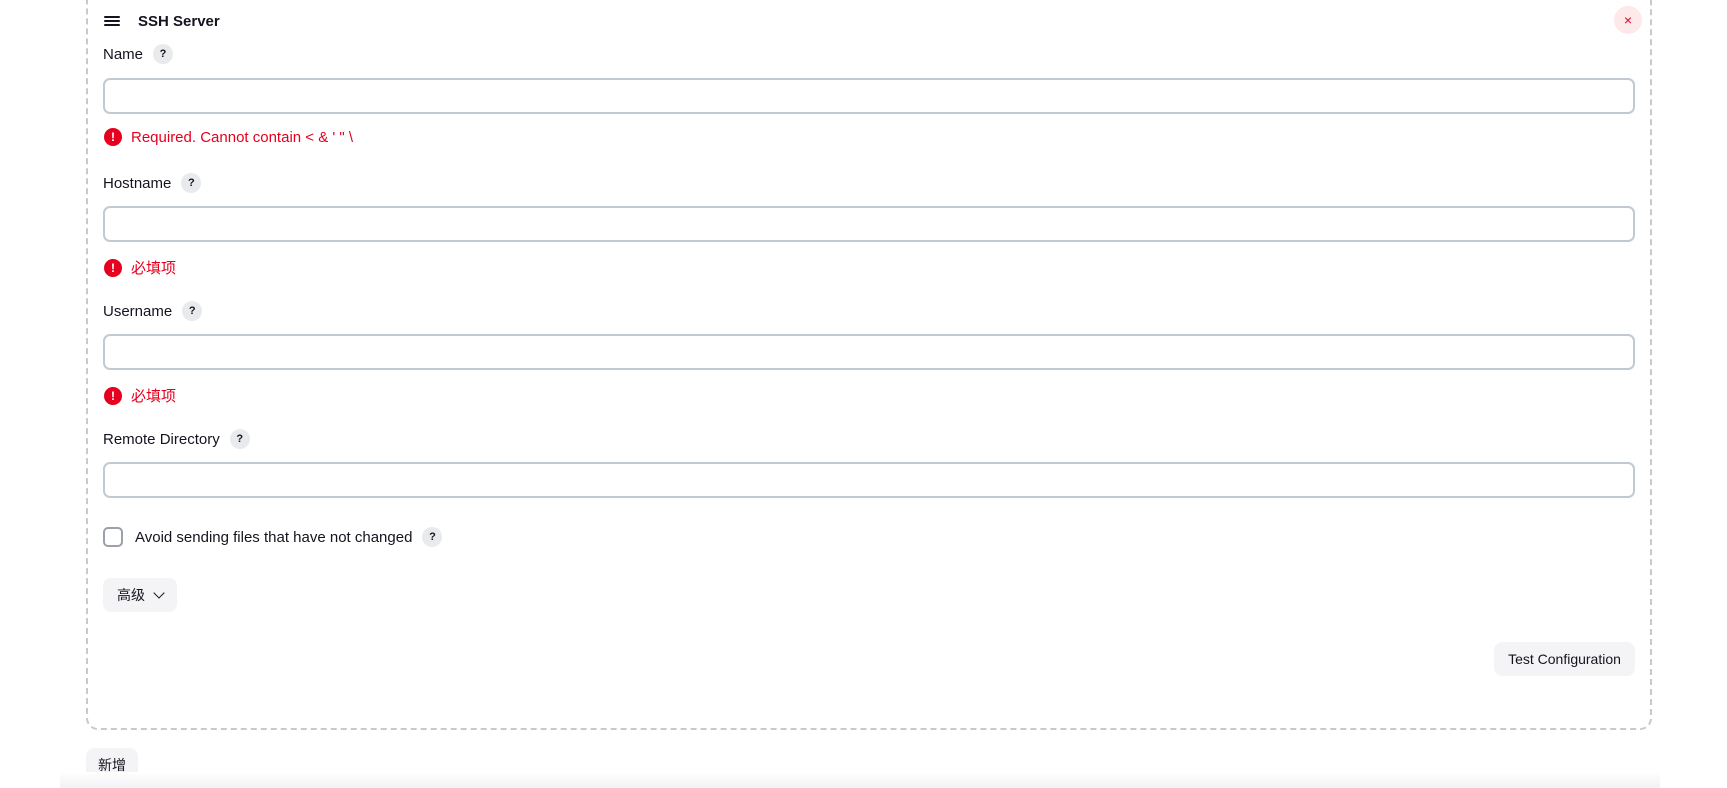 The width and height of the screenshot is (1727, 788). I want to click on username-label: Username ?, so click(153, 311).